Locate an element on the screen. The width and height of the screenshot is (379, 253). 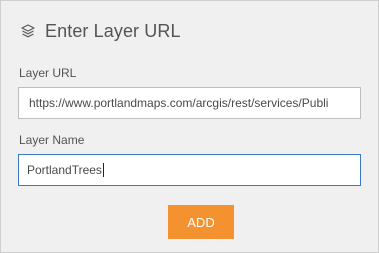
panel-header: Enter Layer URL is located at coordinates (100, 31).